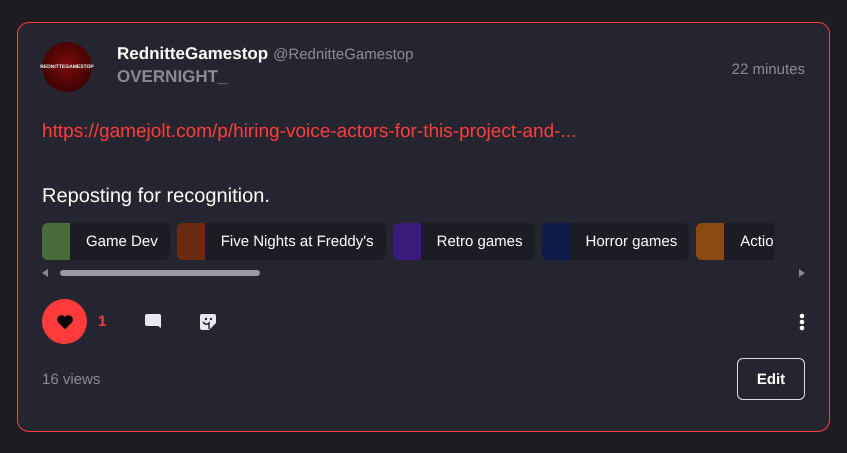 This screenshot has width=847, height=453. What do you see at coordinates (463, 241) in the screenshot?
I see `tag-chip: Retro games` at bounding box center [463, 241].